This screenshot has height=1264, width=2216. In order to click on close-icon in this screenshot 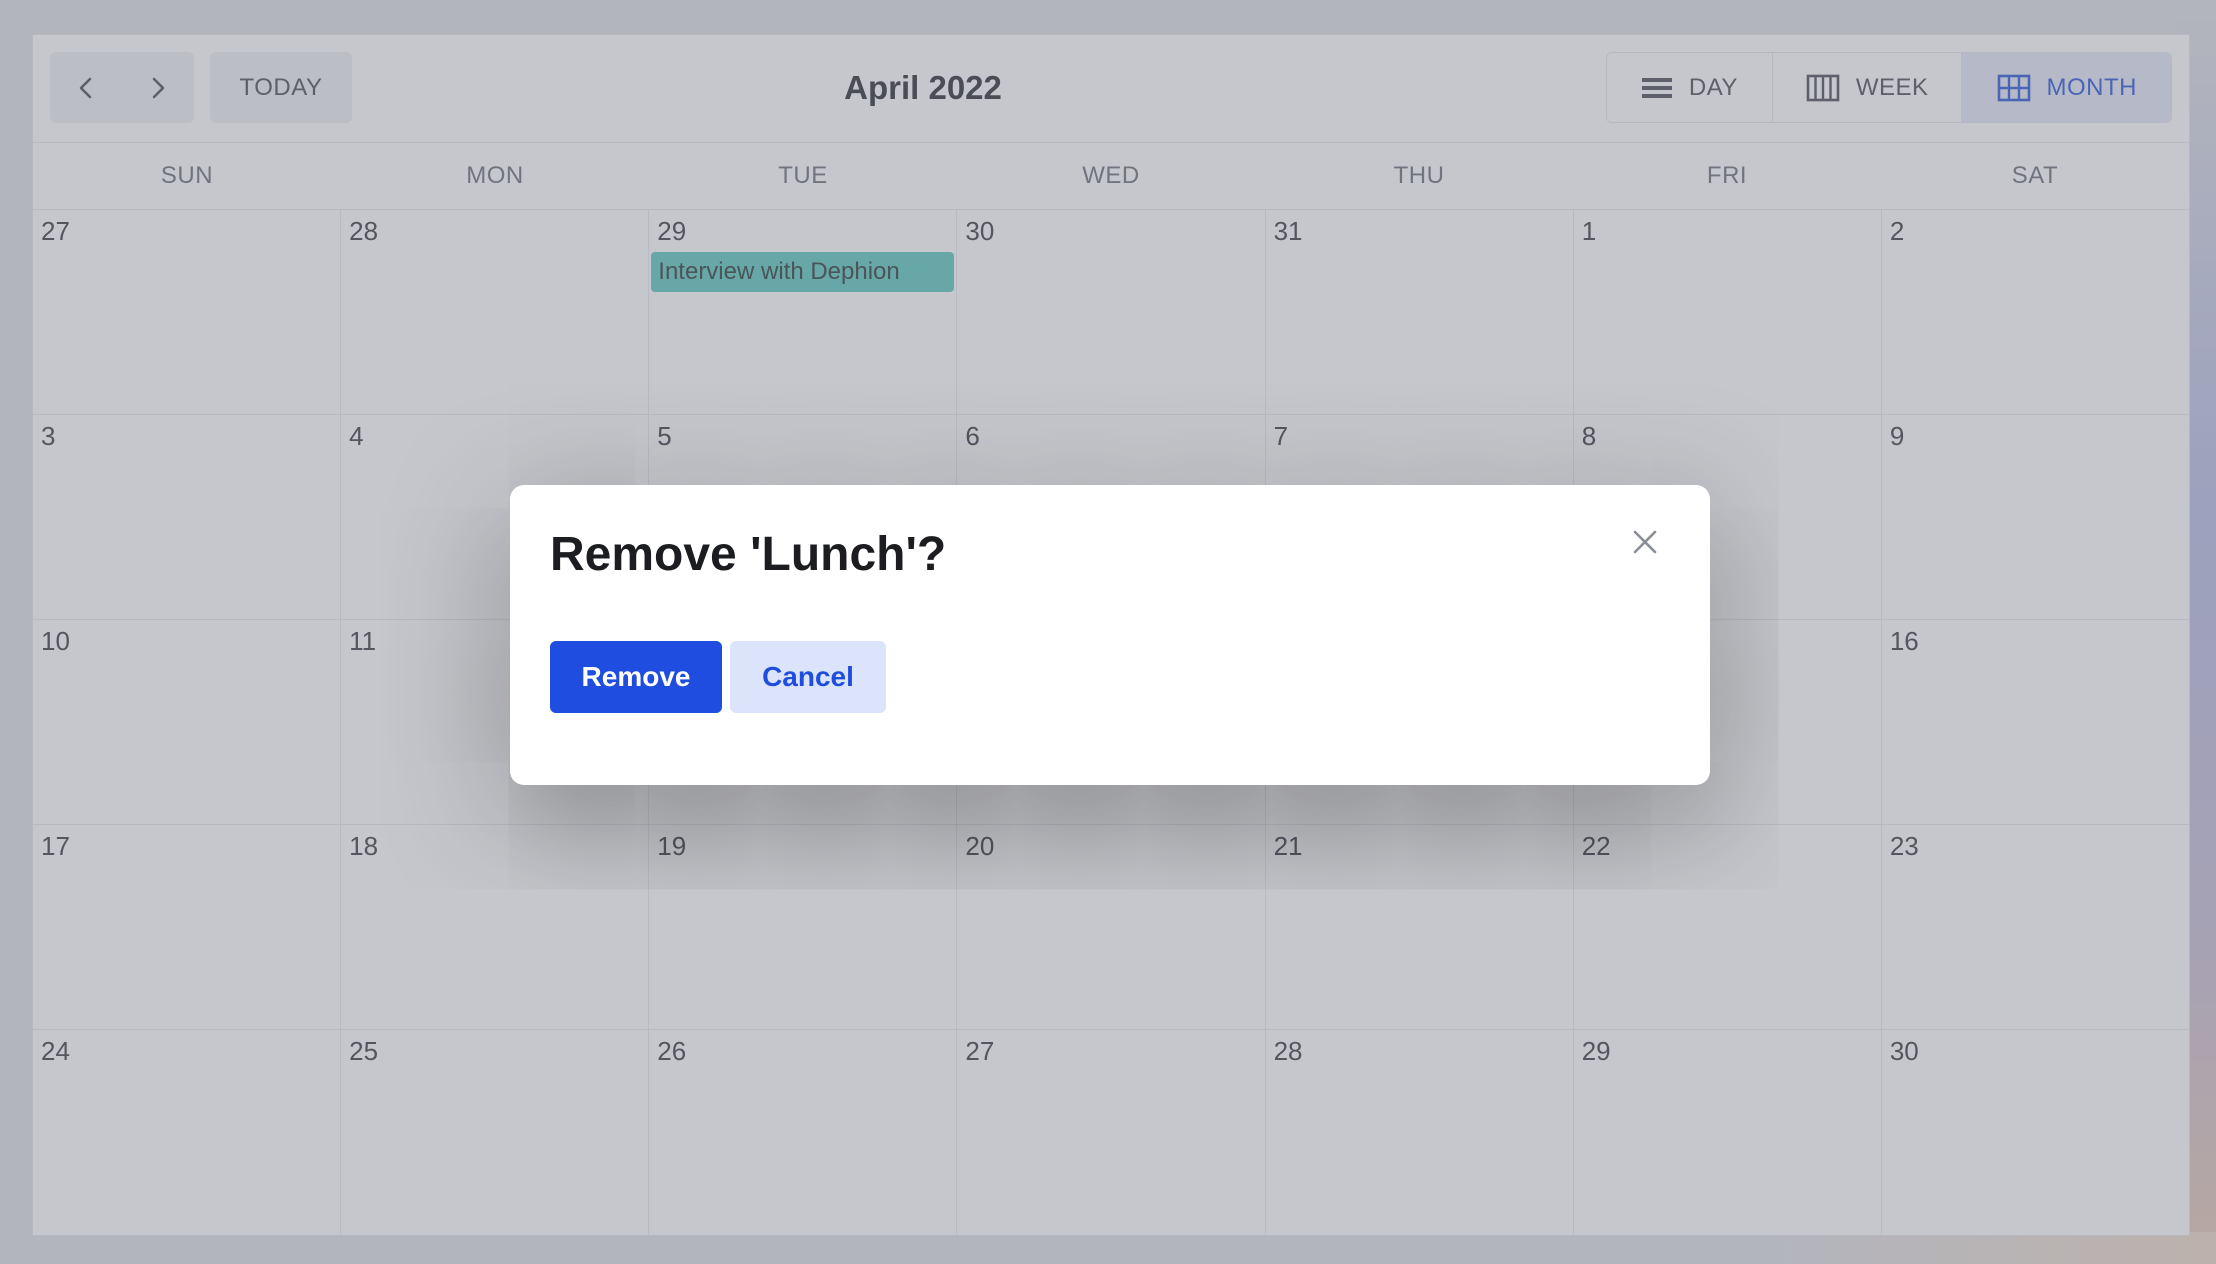, I will do `click(1645, 542)`.